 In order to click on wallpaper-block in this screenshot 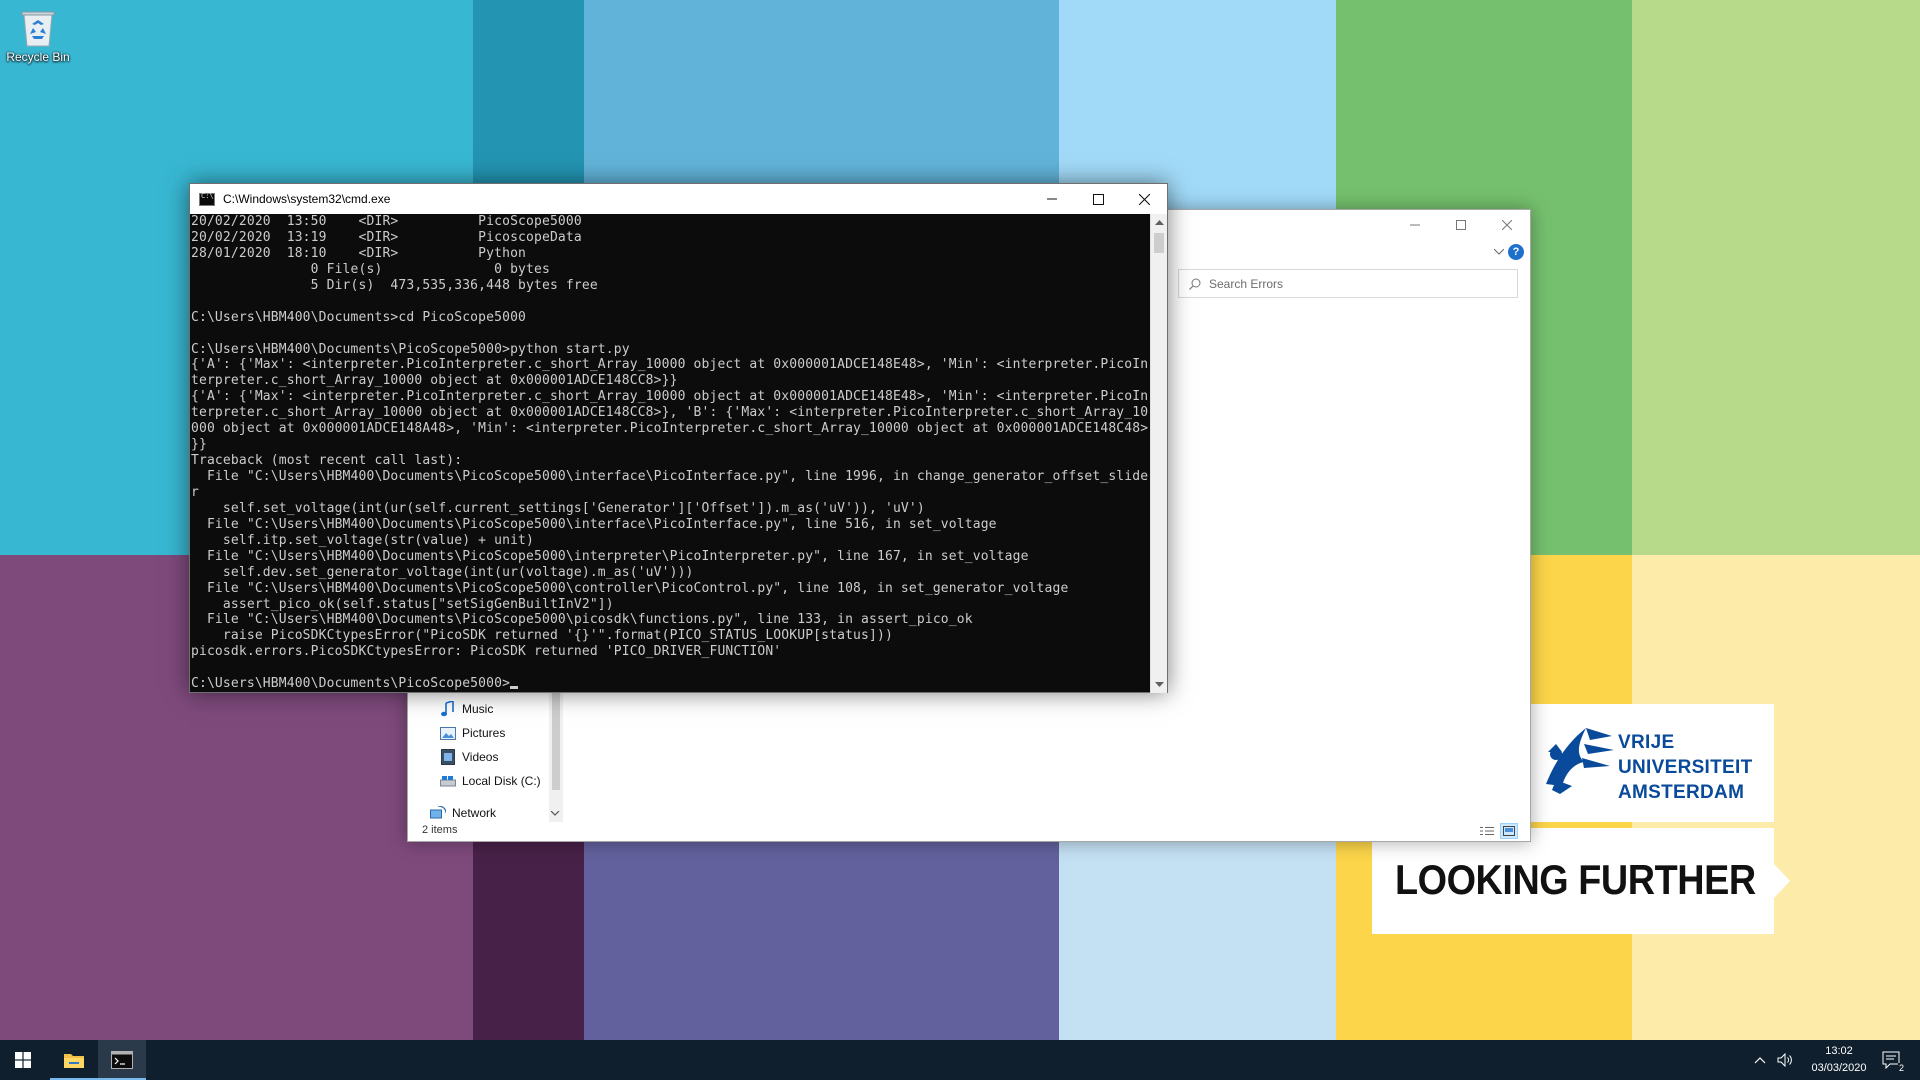, I will do `click(1776, 277)`.